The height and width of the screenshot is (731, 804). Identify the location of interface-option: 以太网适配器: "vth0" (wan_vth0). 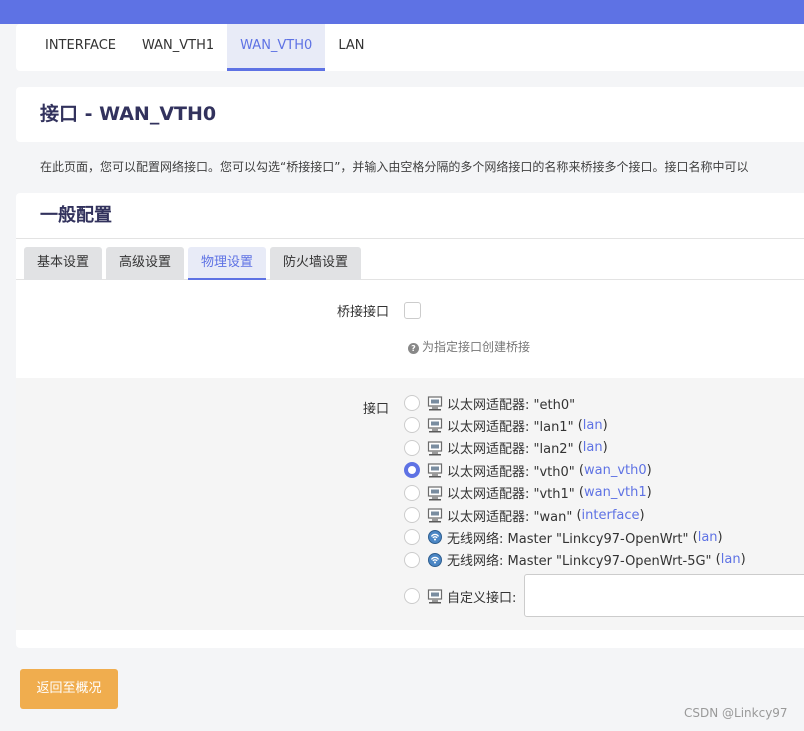
(528, 470).